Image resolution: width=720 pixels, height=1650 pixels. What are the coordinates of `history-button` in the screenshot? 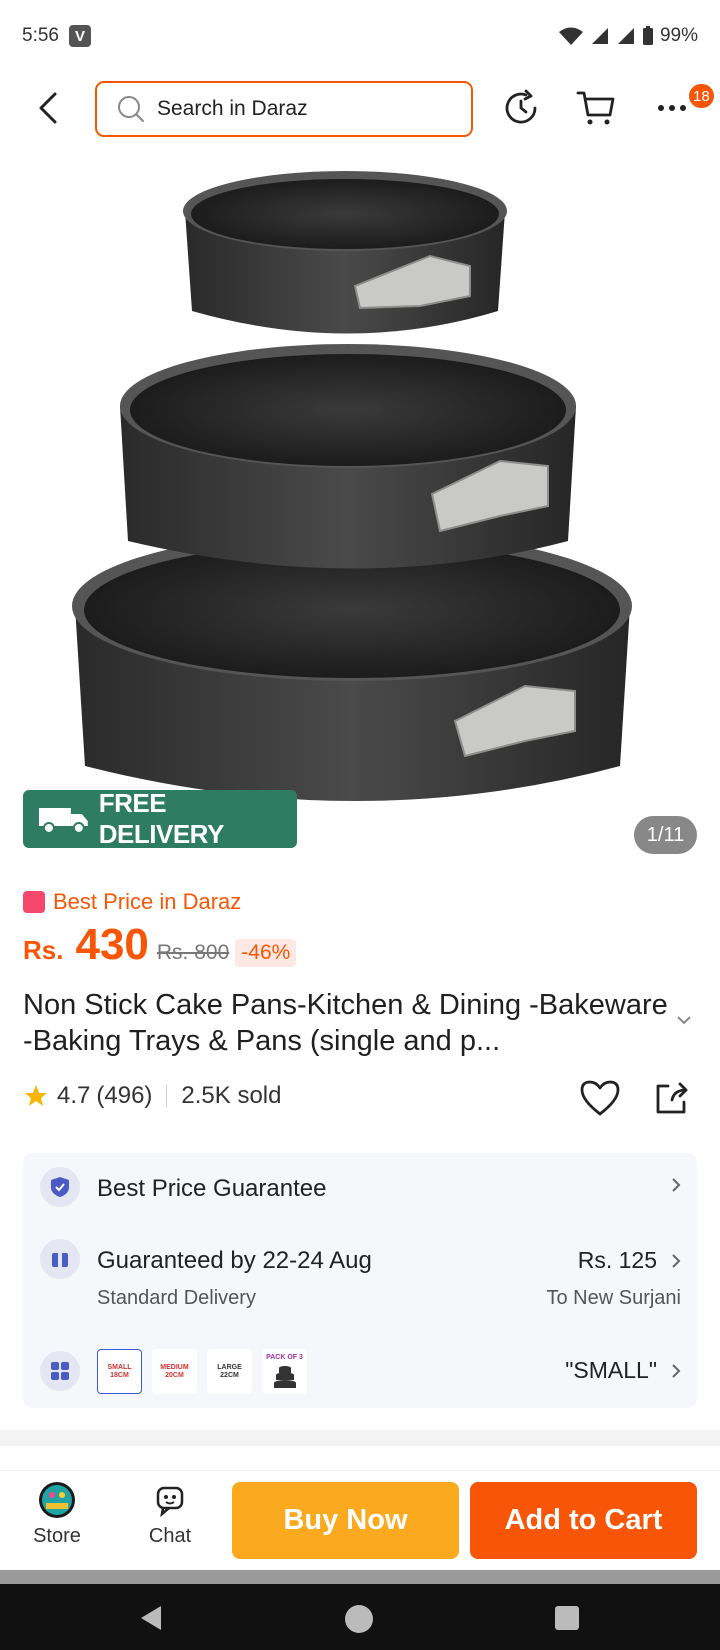 It's located at (521, 108).